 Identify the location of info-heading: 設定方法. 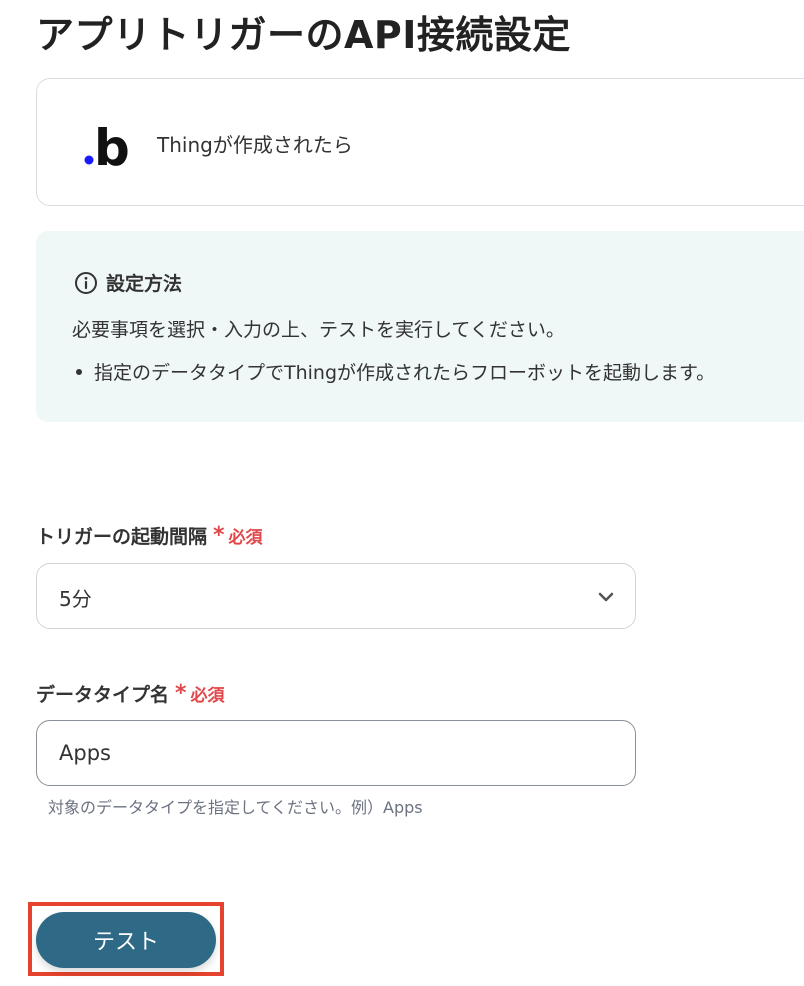
(128, 282).